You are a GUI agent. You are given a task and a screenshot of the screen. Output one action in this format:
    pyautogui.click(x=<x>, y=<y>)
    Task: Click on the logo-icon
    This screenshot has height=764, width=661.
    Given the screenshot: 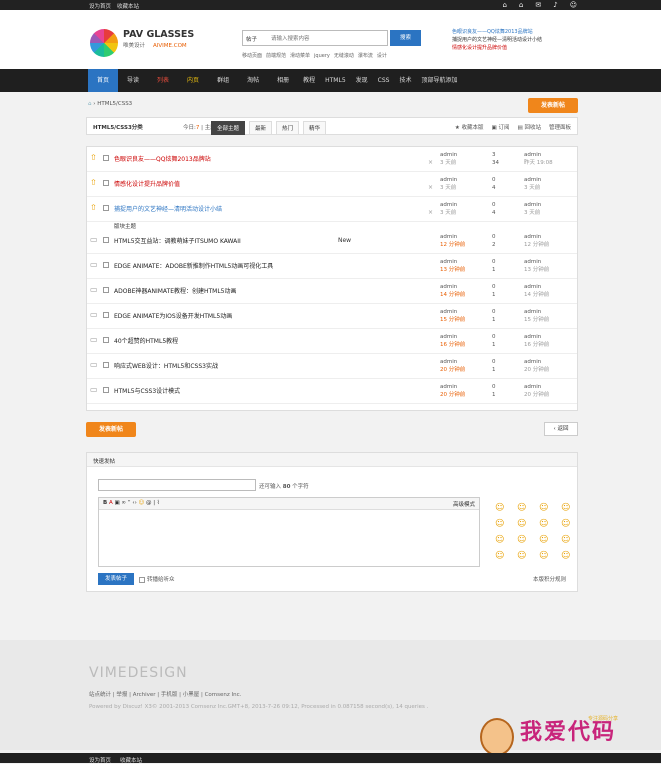 What is the action you would take?
    pyautogui.click(x=104, y=43)
    